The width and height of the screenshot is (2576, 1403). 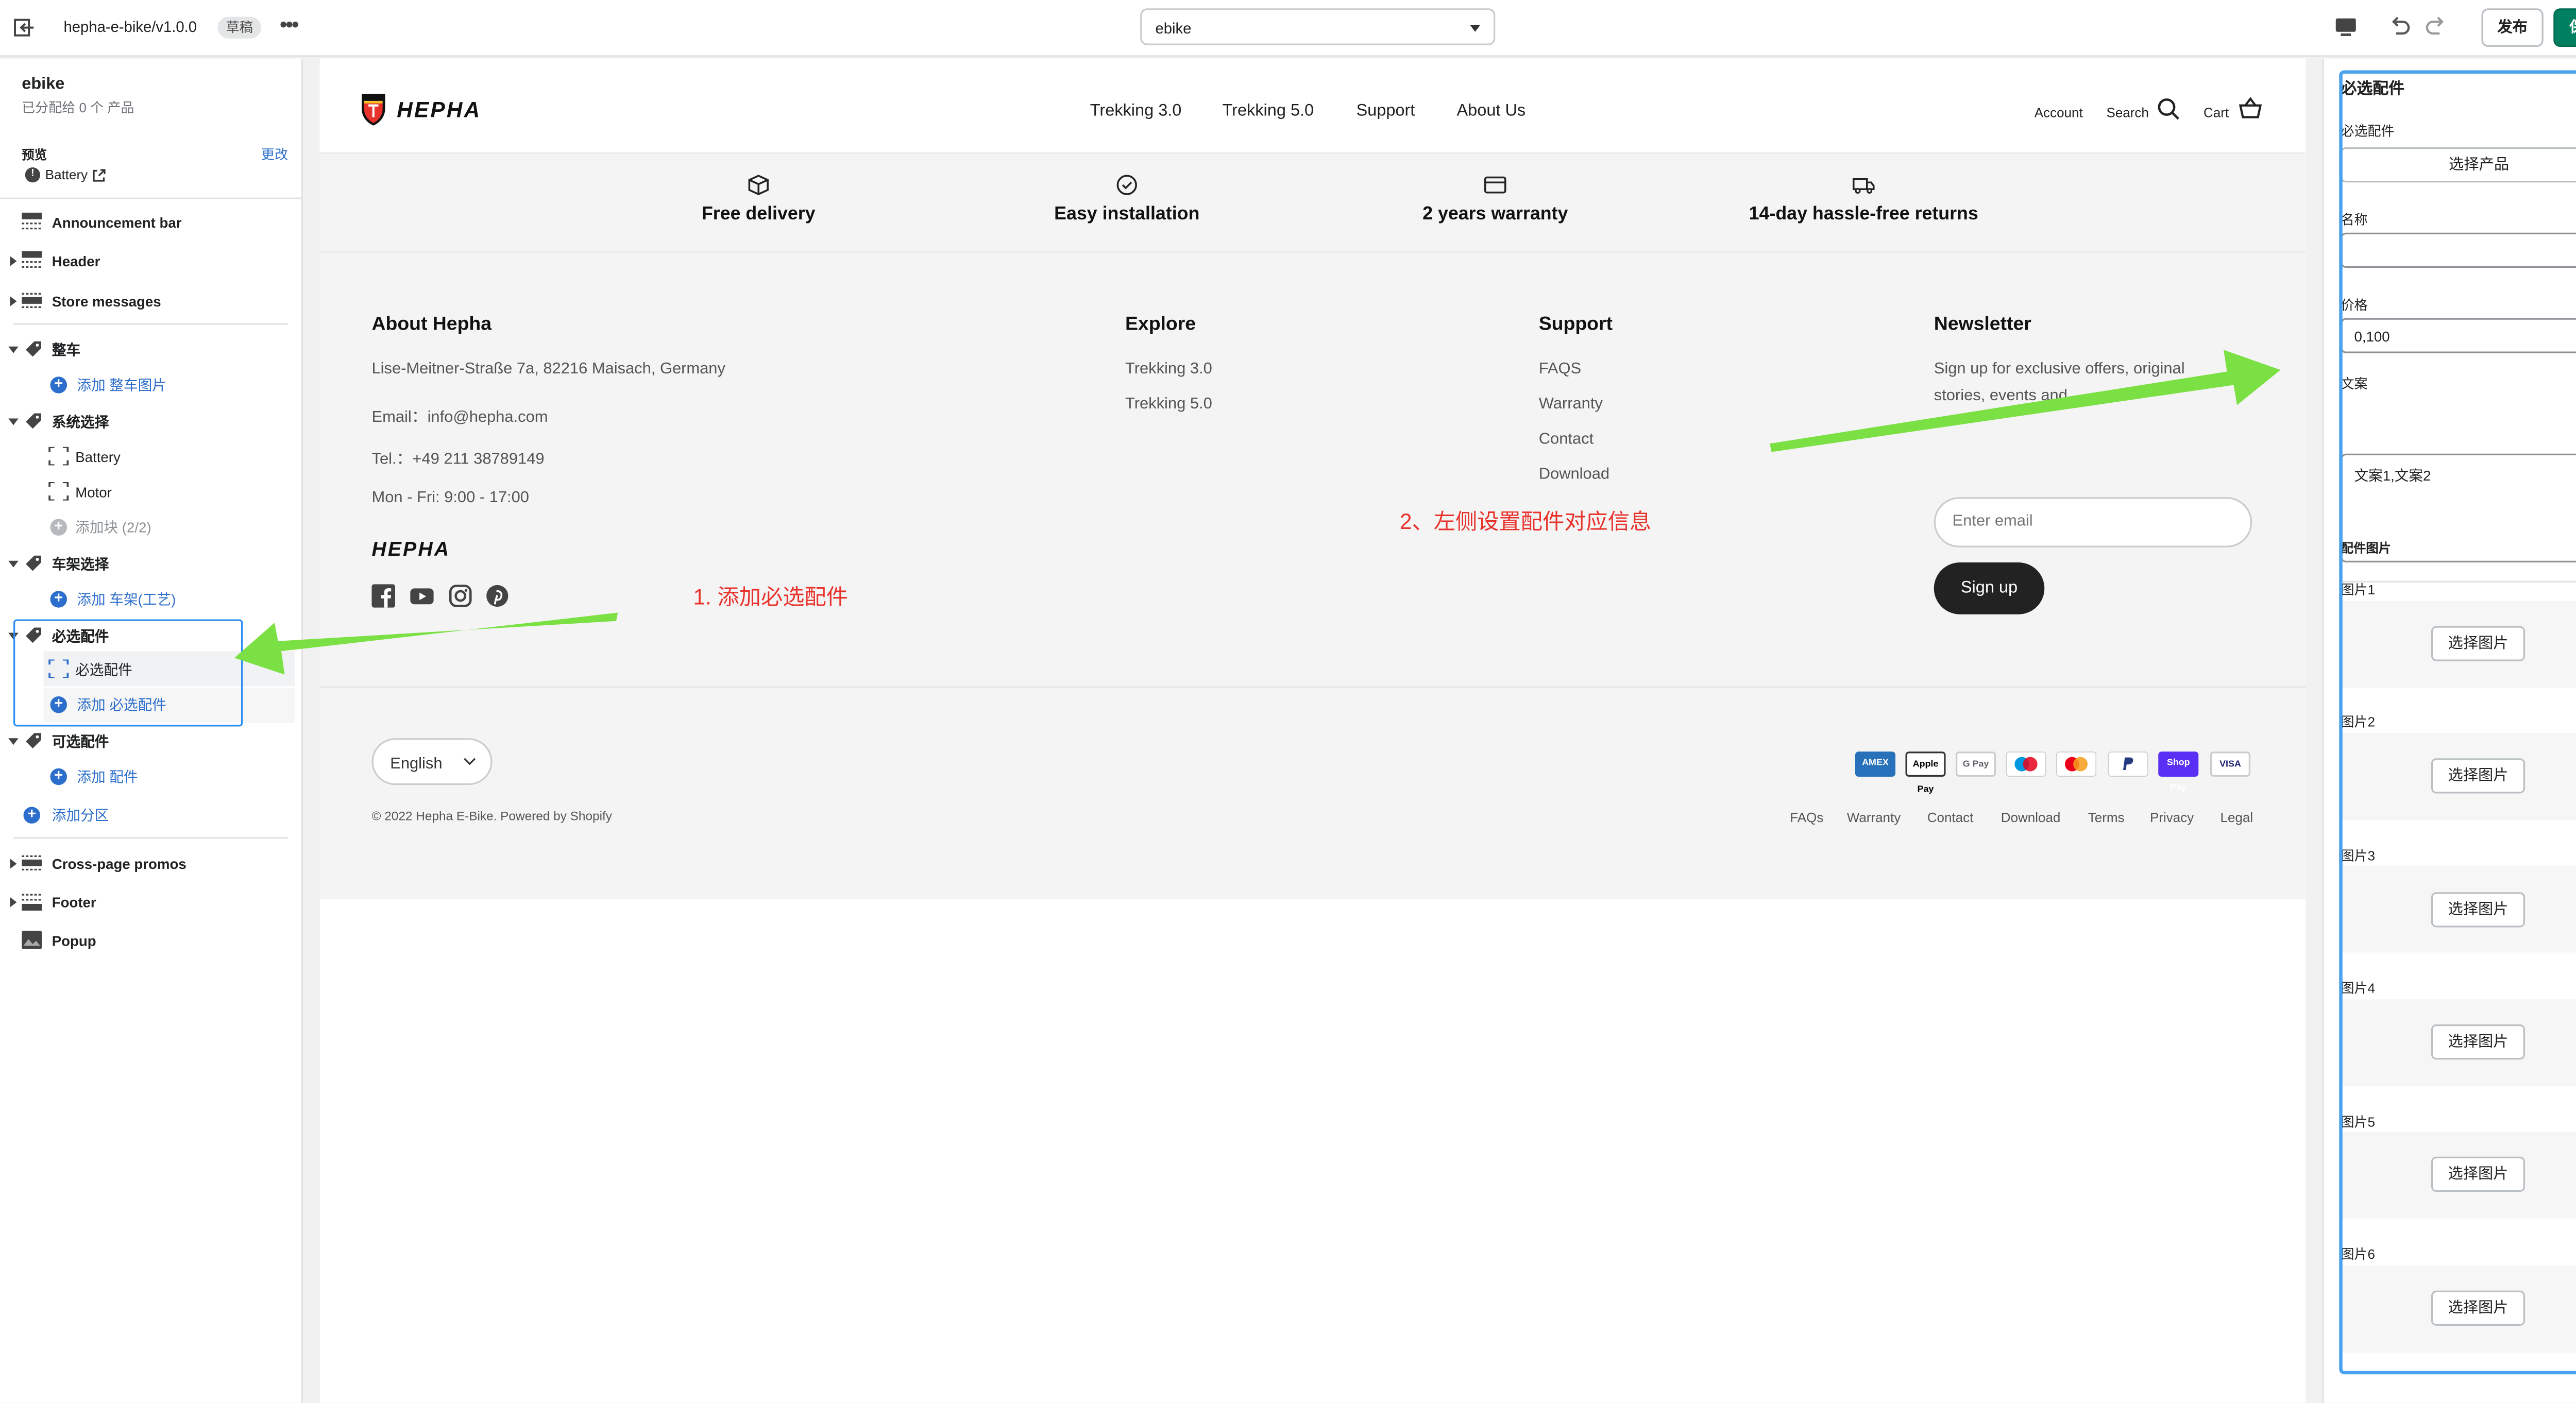 I want to click on template-select: ebike, so click(x=1318, y=26).